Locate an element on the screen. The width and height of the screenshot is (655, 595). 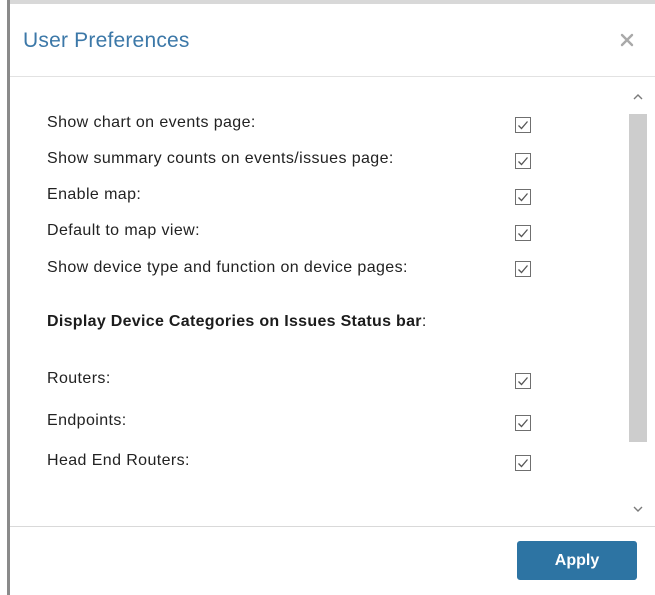
close-icon is located at coordinates (627, 40).